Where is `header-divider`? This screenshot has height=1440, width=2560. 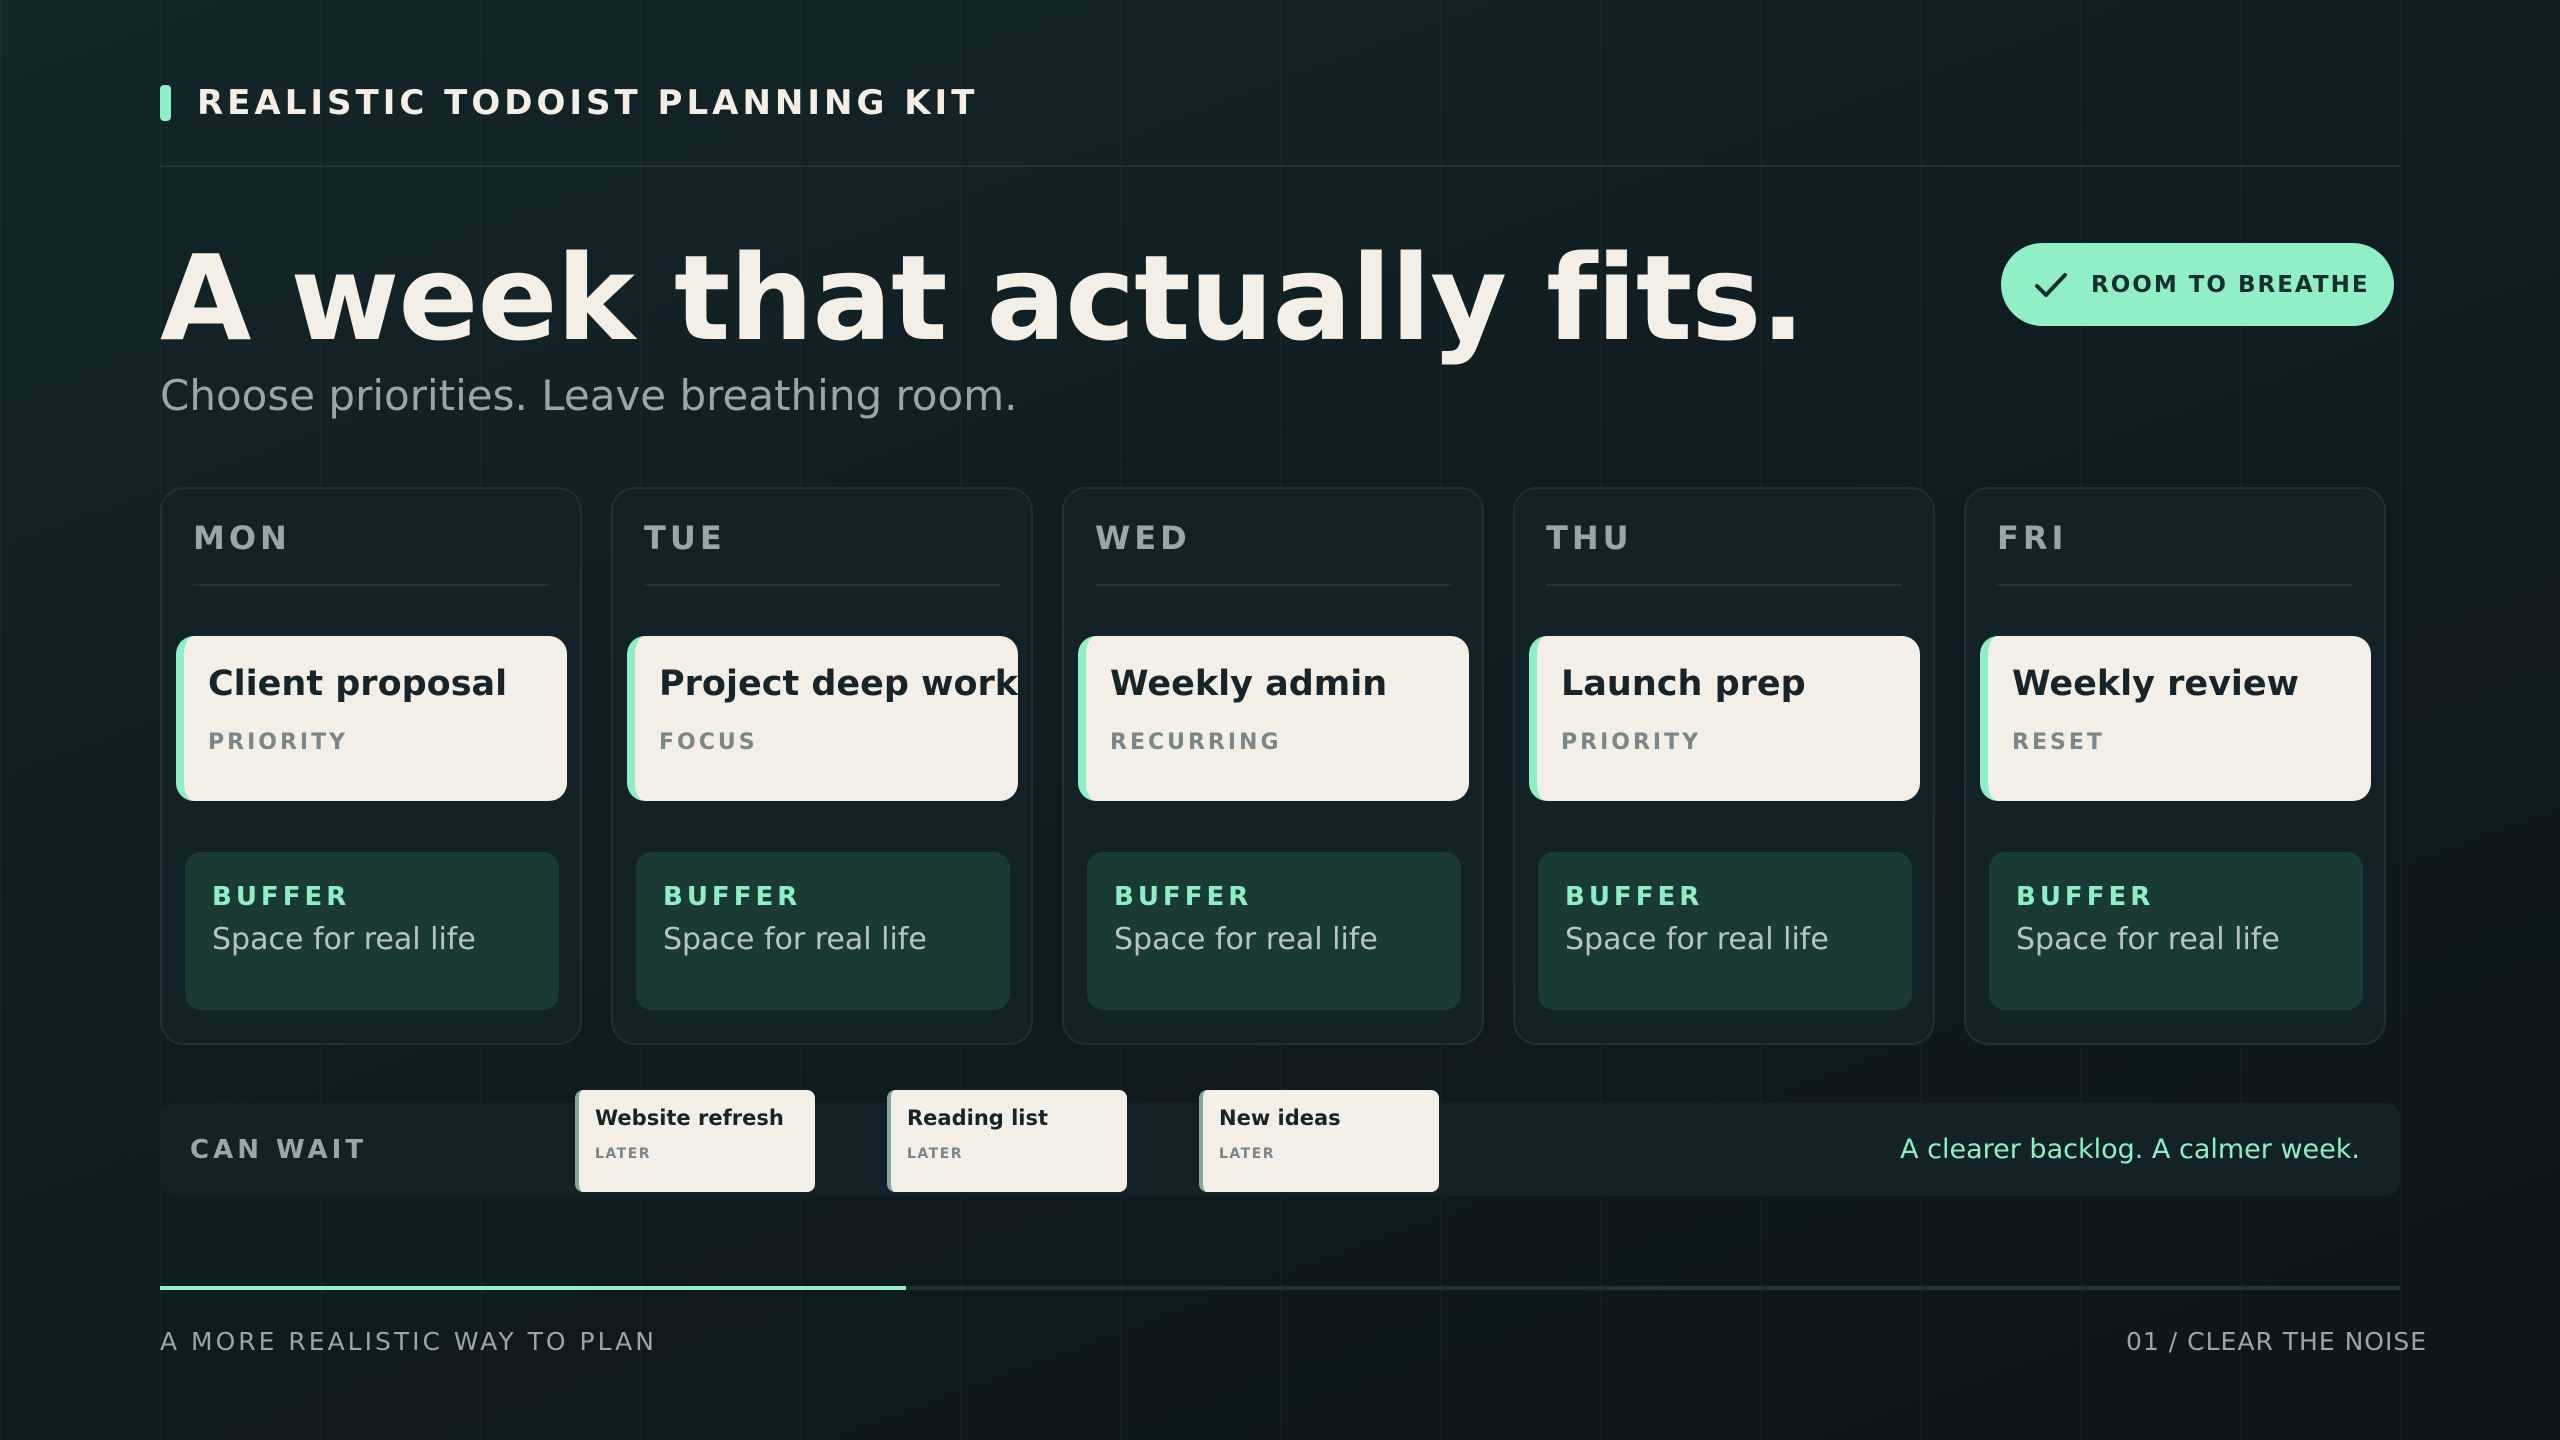 header-divider is located at coordinates (1280, 166).